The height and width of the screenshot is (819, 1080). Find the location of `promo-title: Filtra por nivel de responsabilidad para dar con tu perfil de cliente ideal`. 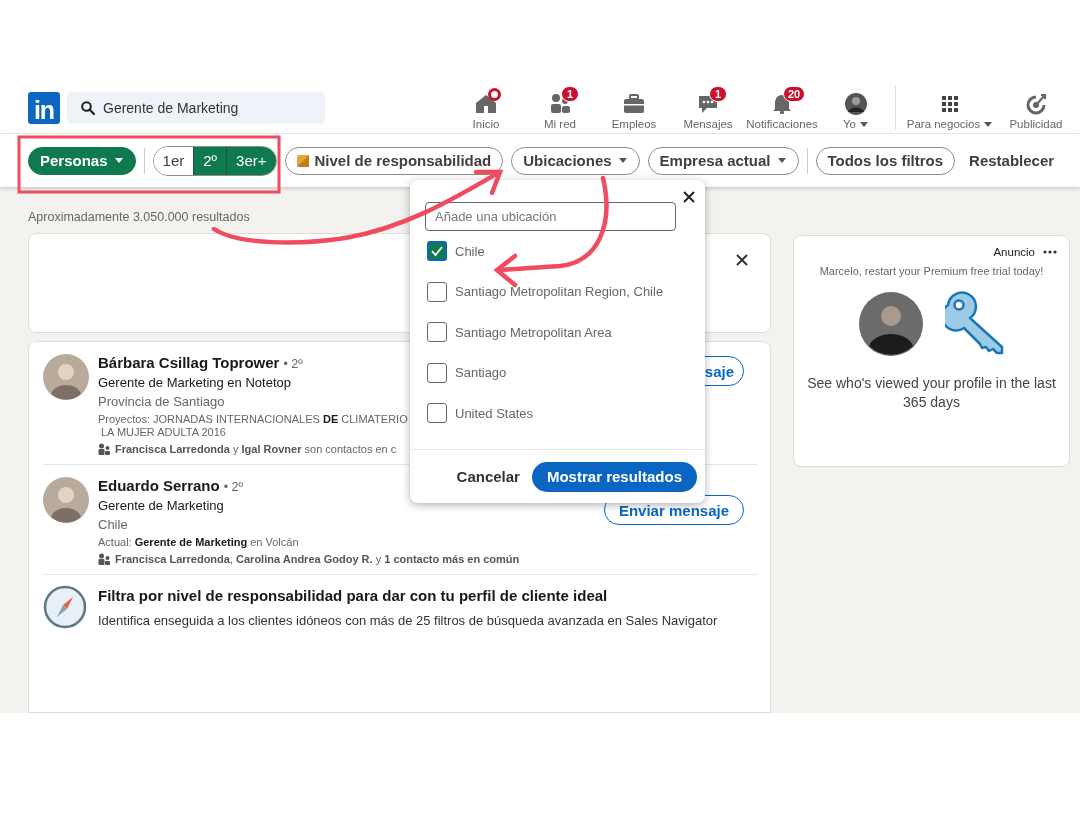

promo-title: Filtra por nivel de responsabilidad para dar con tu perfil de cliente ideal is located at coordinates (353, 595).